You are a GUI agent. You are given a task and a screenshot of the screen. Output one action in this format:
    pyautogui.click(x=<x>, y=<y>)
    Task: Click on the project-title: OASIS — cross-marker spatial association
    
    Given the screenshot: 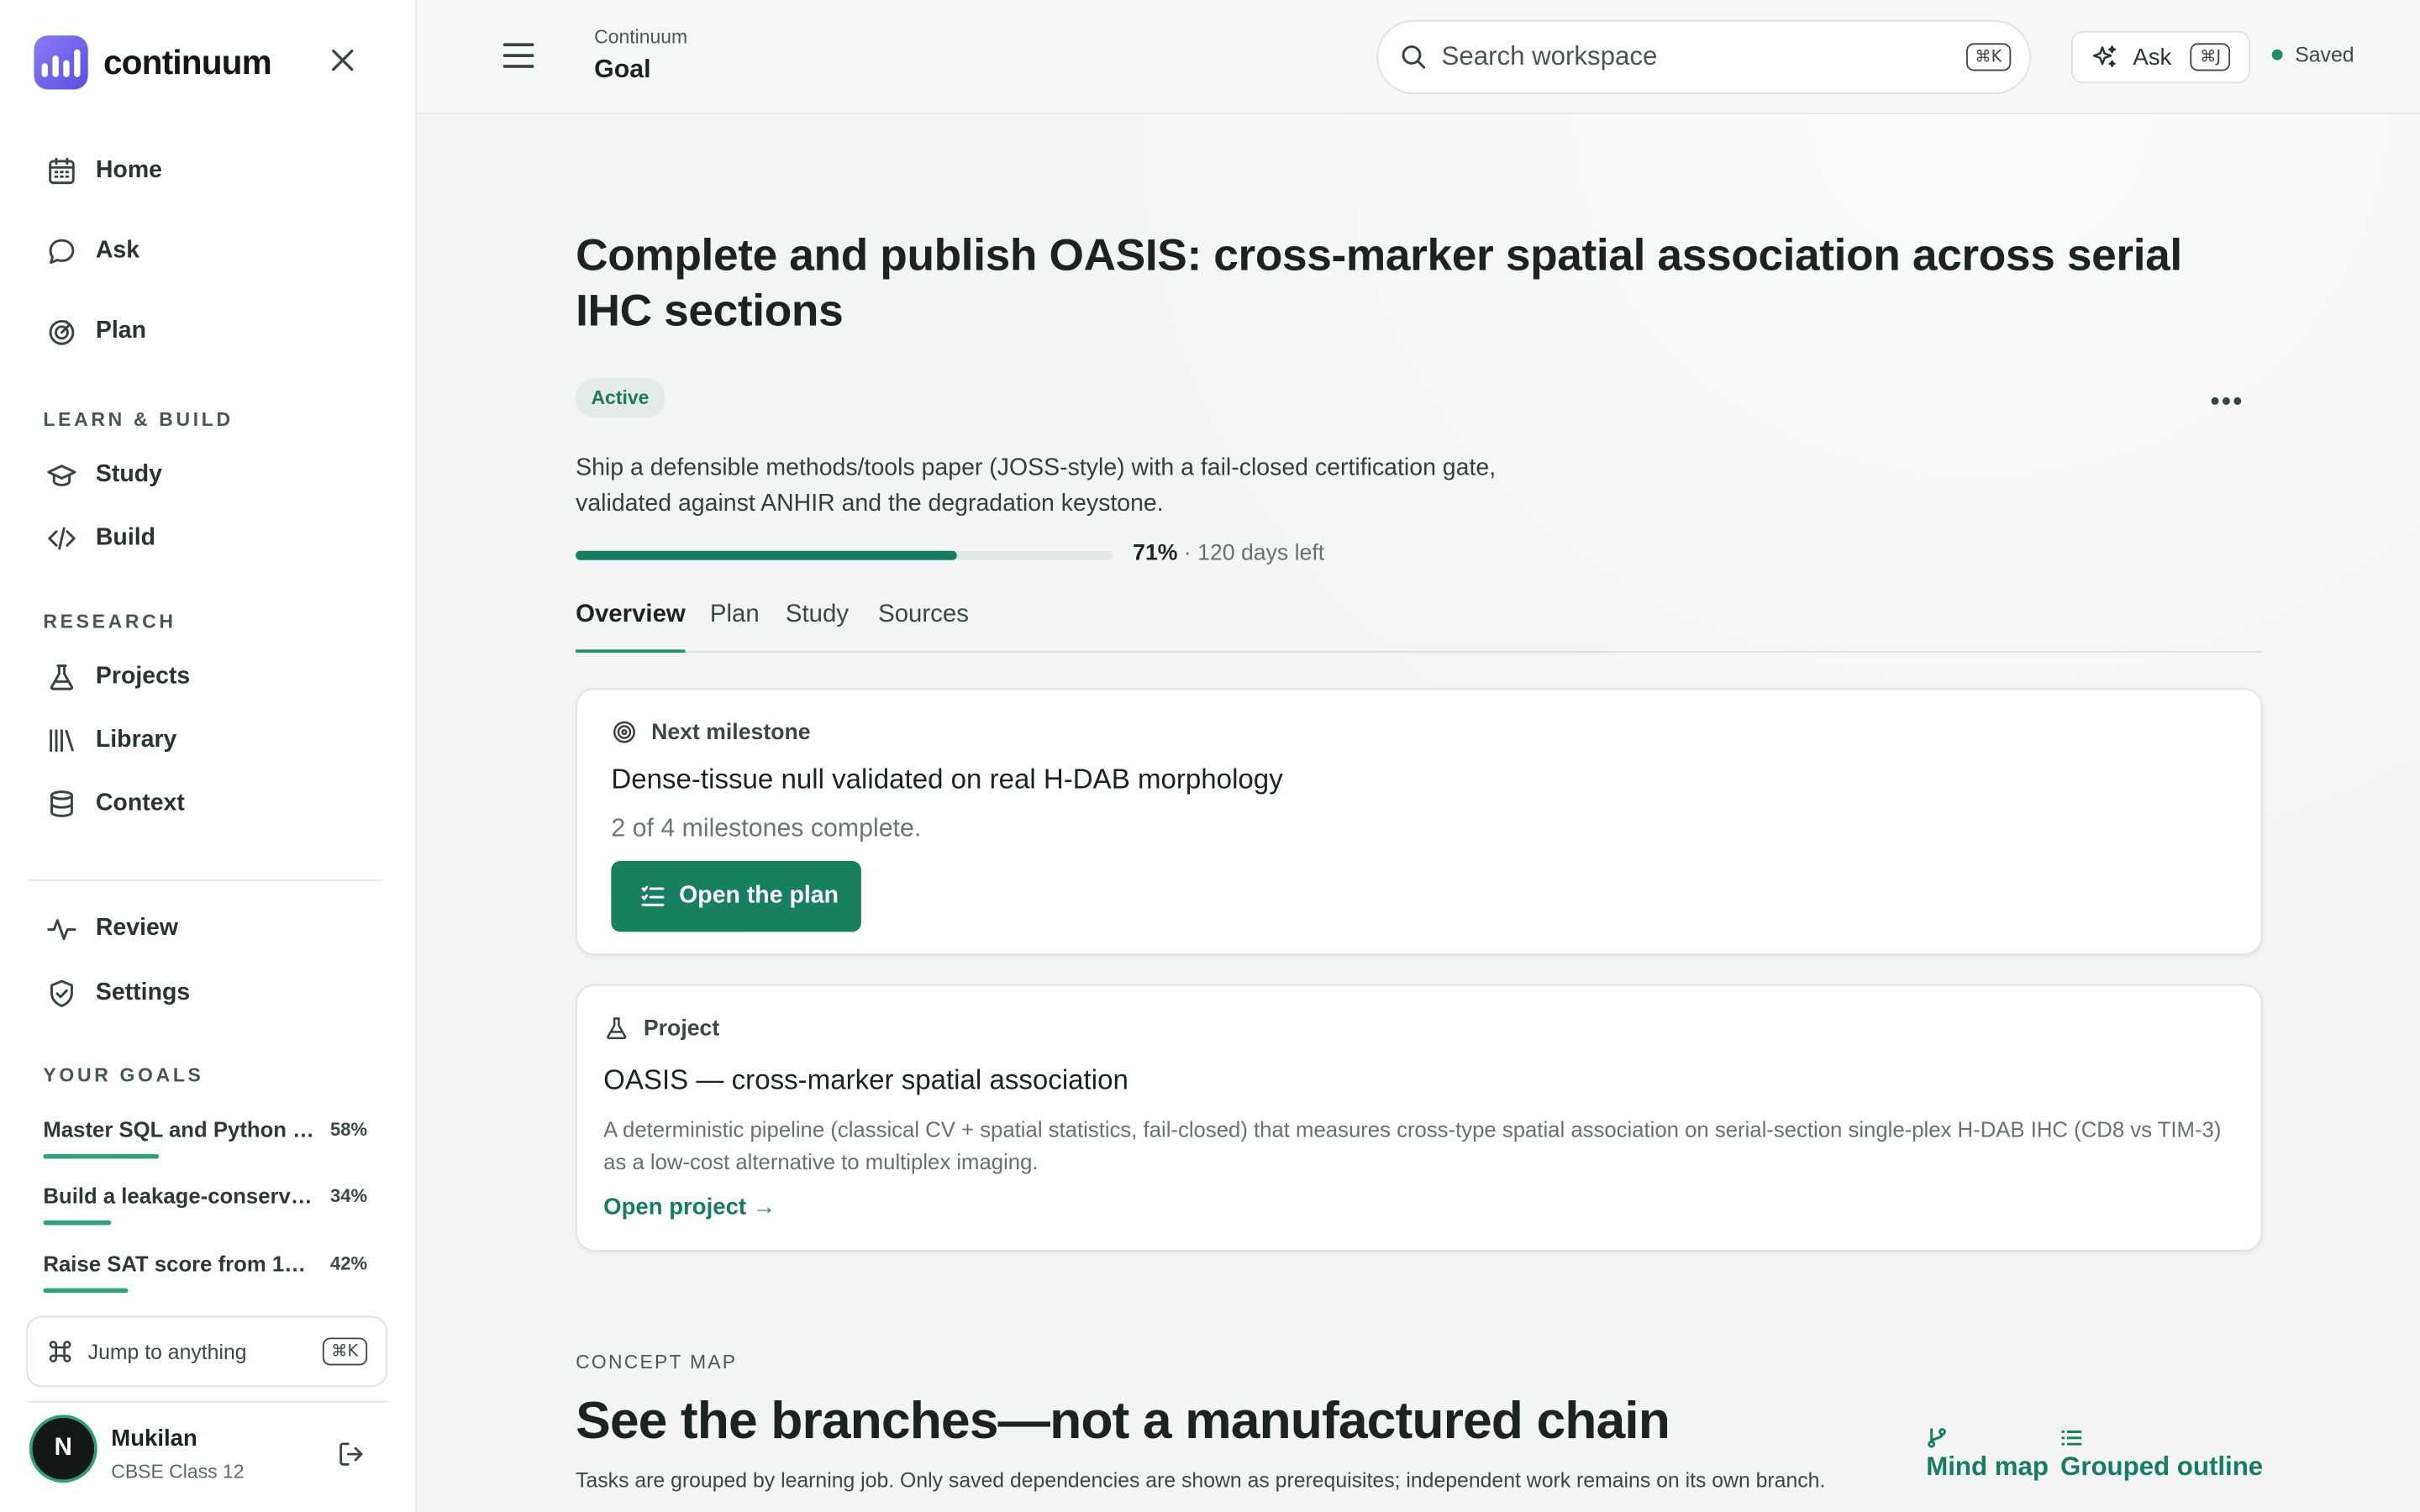 What is the action you would take?
    pyautogui.click(x=866, y=1080)
    